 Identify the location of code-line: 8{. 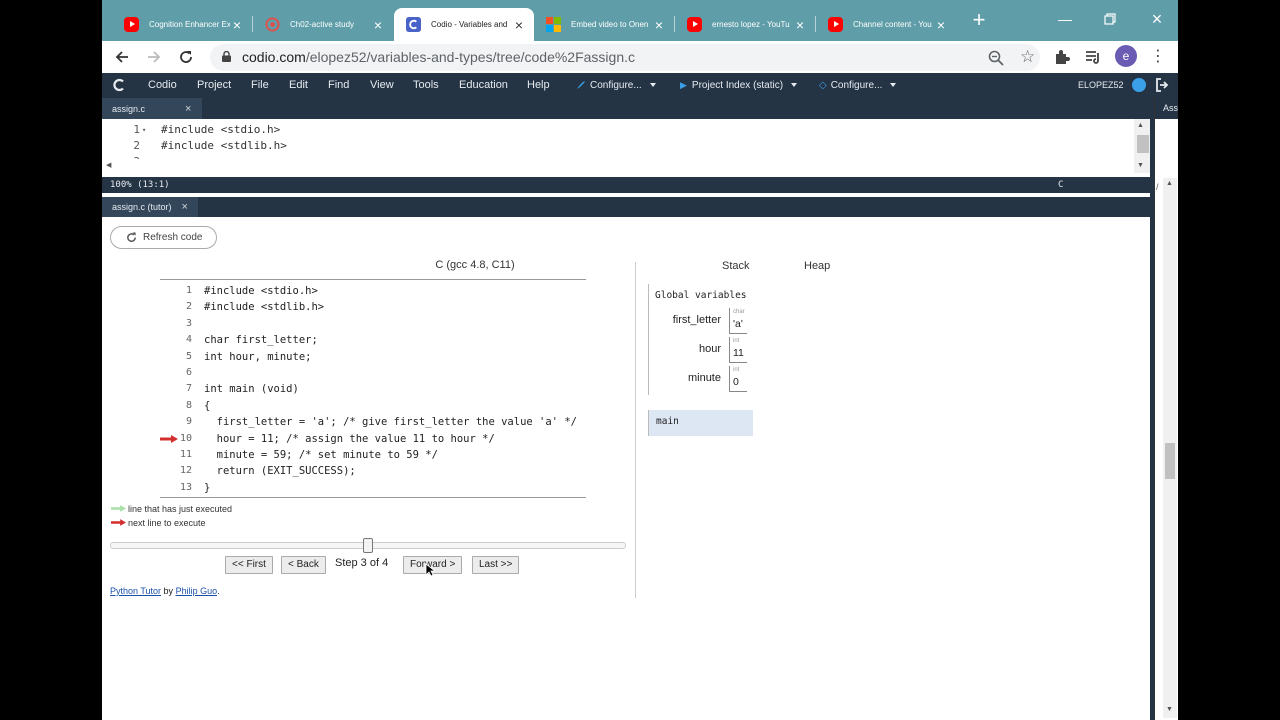
(373, 406).